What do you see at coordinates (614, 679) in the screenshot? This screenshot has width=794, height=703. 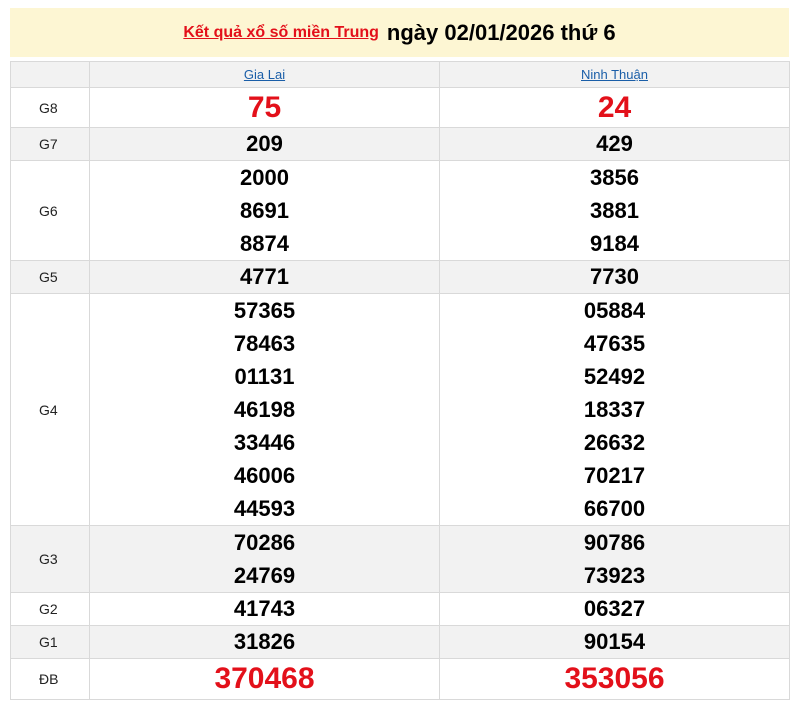 I see `special-prize-number: 353056` at bounding box center [614, 679].